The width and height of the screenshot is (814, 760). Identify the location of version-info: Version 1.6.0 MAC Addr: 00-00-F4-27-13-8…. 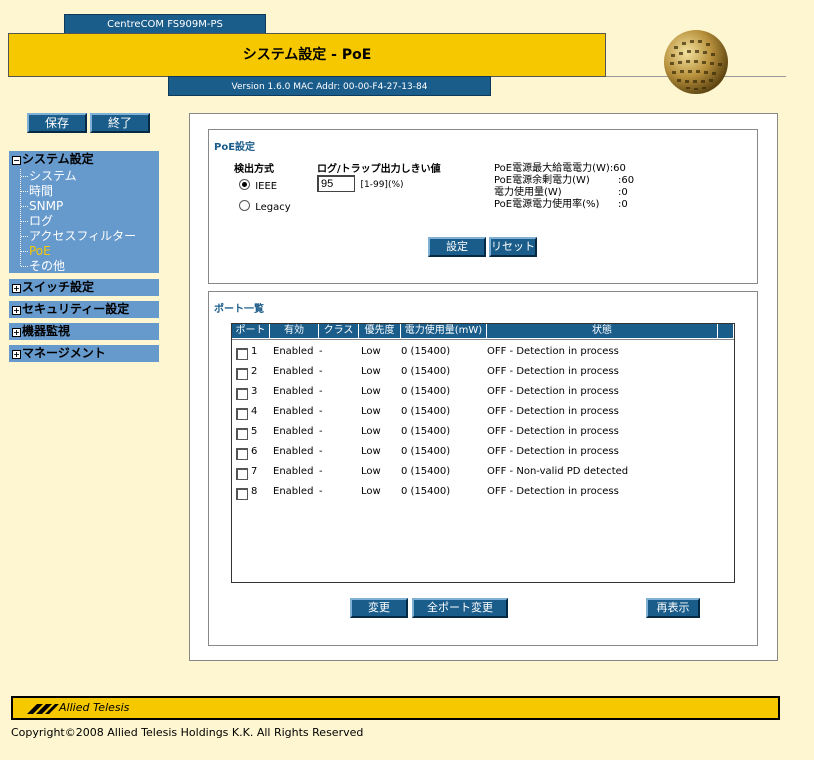
(329, 86).